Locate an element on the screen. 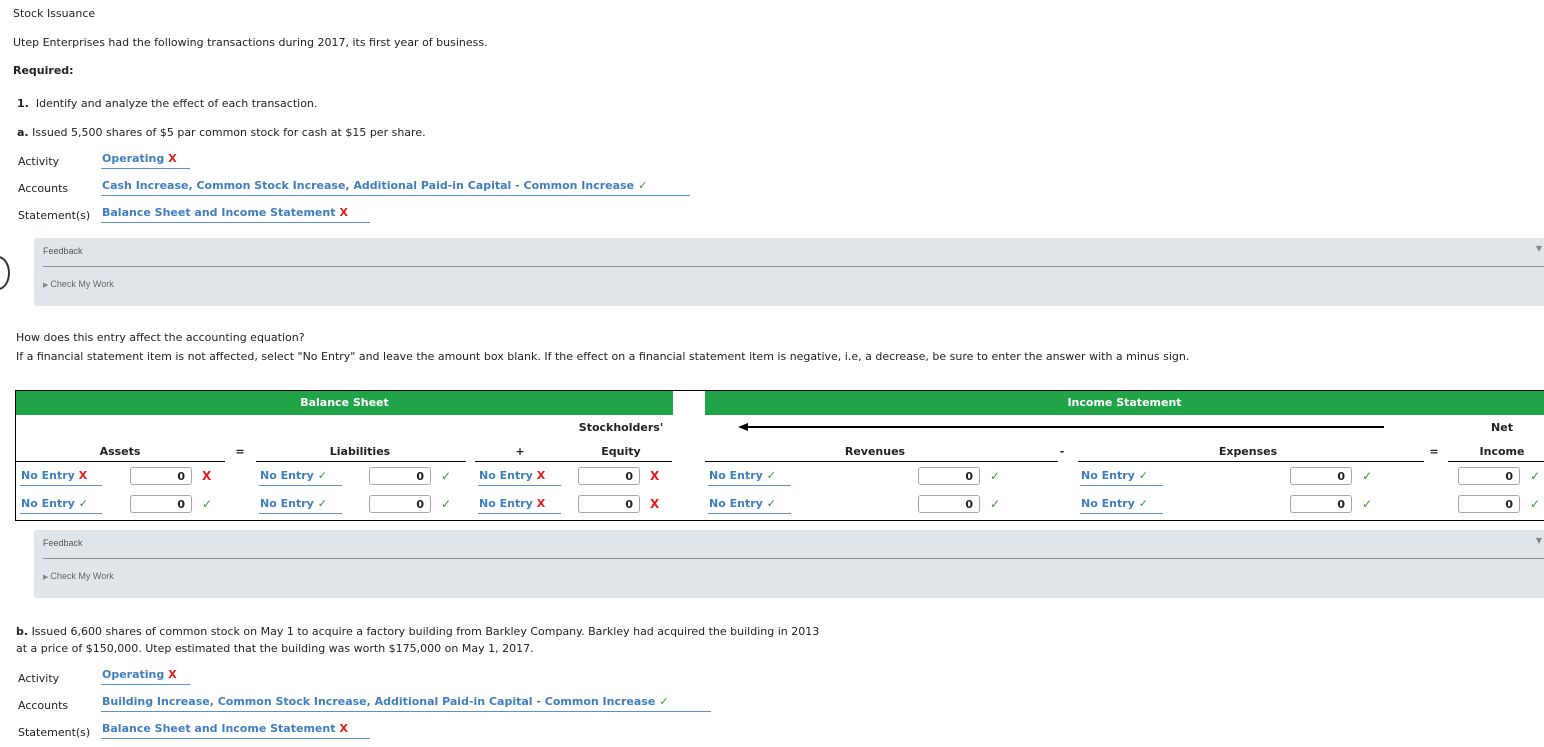 The image size is (1544, 747). assets-underline is located at coordinates (120, 461).